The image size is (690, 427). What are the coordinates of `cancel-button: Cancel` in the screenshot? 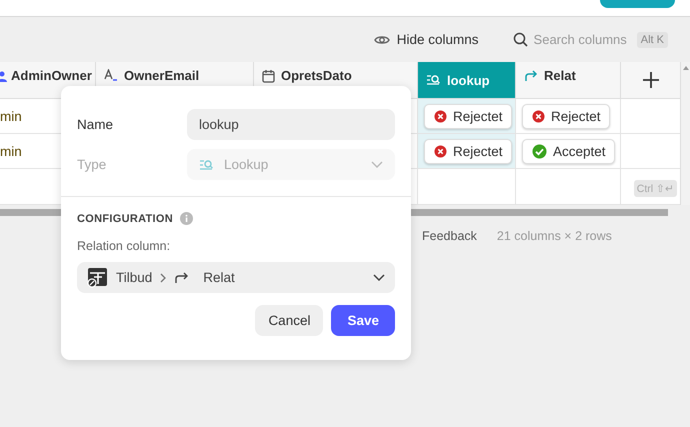 It's located at (289, 320).